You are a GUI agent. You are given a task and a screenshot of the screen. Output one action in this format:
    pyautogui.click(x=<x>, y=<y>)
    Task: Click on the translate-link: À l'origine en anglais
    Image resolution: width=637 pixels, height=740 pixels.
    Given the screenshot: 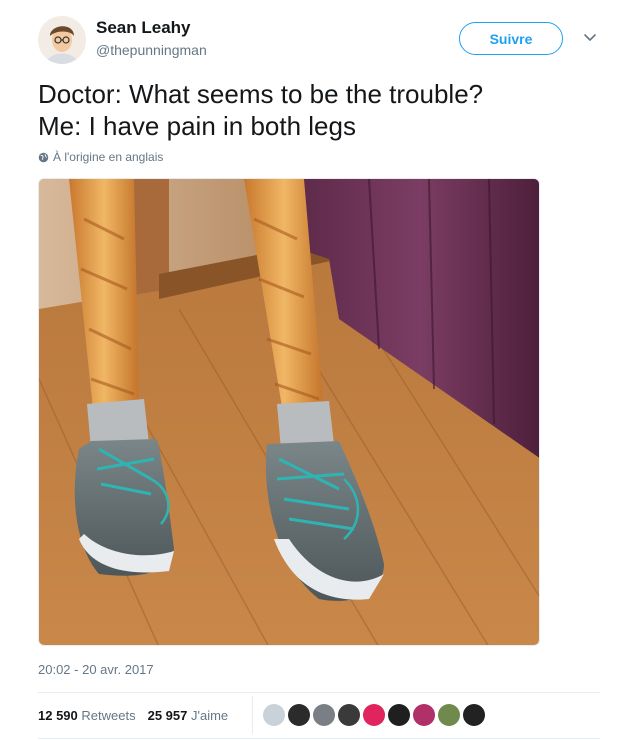 What is the action you would take?
    pyautogui.click(x=100, y=157)
    